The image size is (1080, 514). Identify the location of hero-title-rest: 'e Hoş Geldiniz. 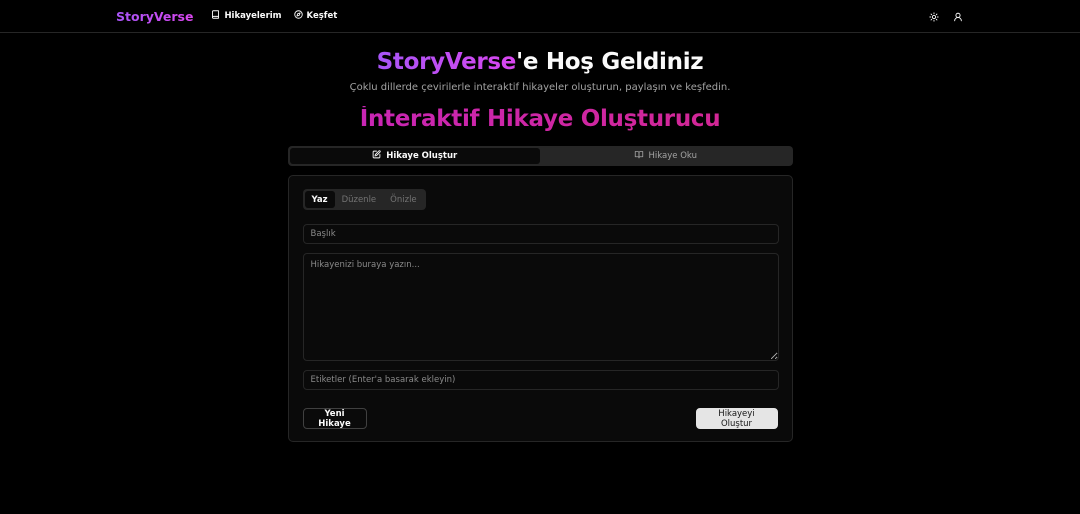
(610, 62).